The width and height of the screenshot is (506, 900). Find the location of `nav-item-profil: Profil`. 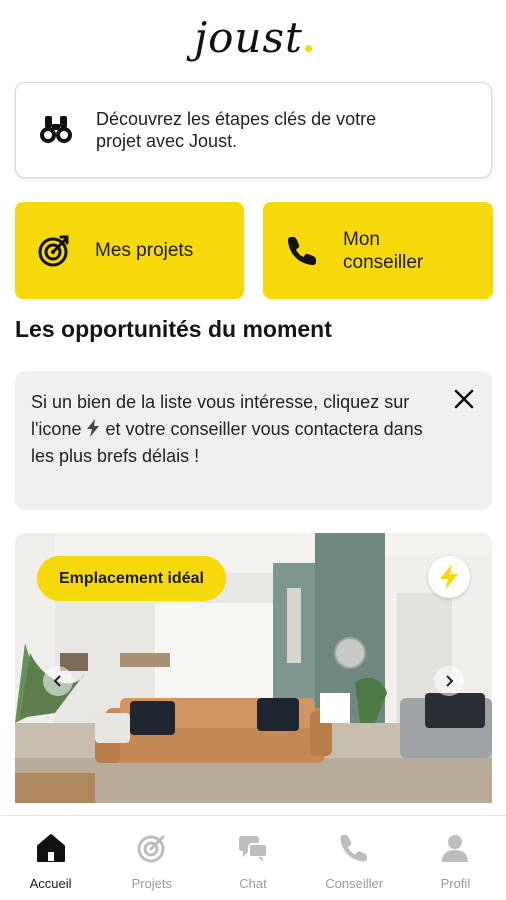

nav-item-profil: Profil is located at coordinates (455, 858).